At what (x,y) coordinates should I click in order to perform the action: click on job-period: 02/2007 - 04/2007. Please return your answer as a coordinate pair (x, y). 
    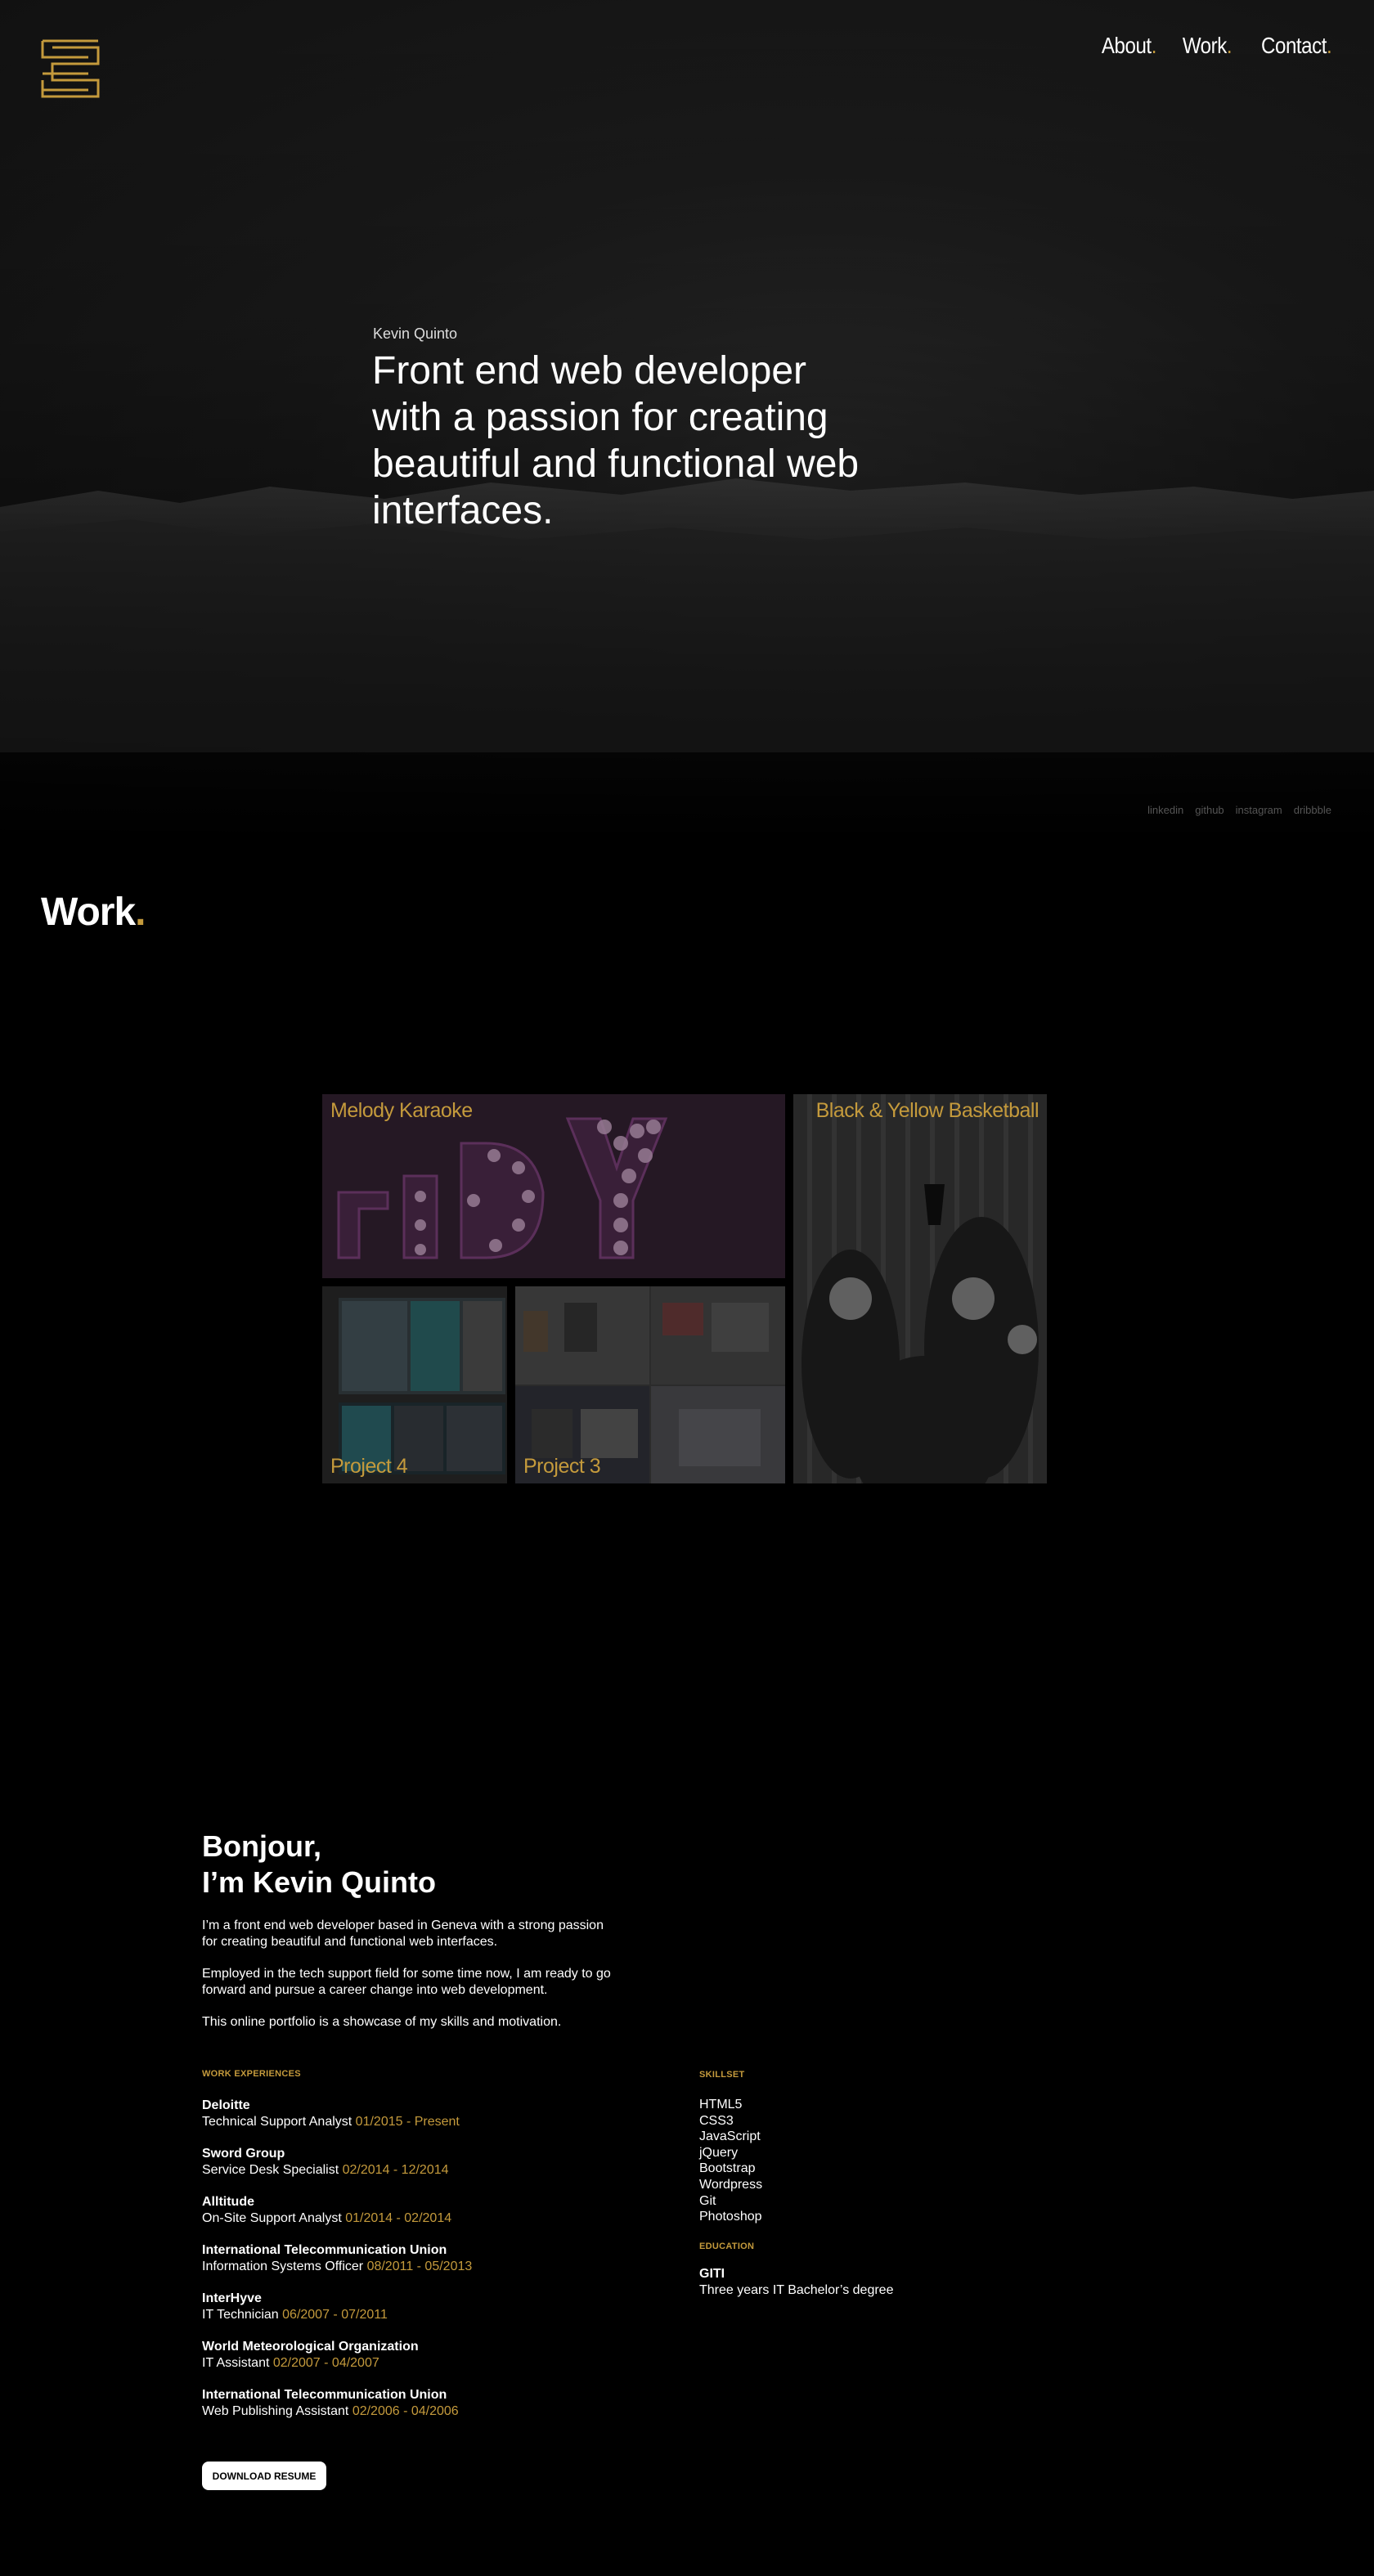
    Looking at the image, I should click on (325, 2363).